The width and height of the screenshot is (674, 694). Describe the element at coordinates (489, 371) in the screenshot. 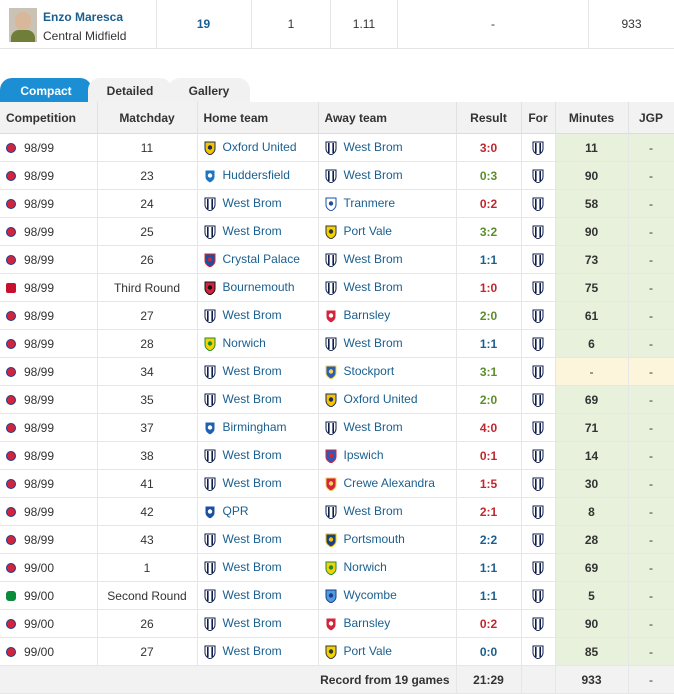

I see `result-link: 3:1` at that location.